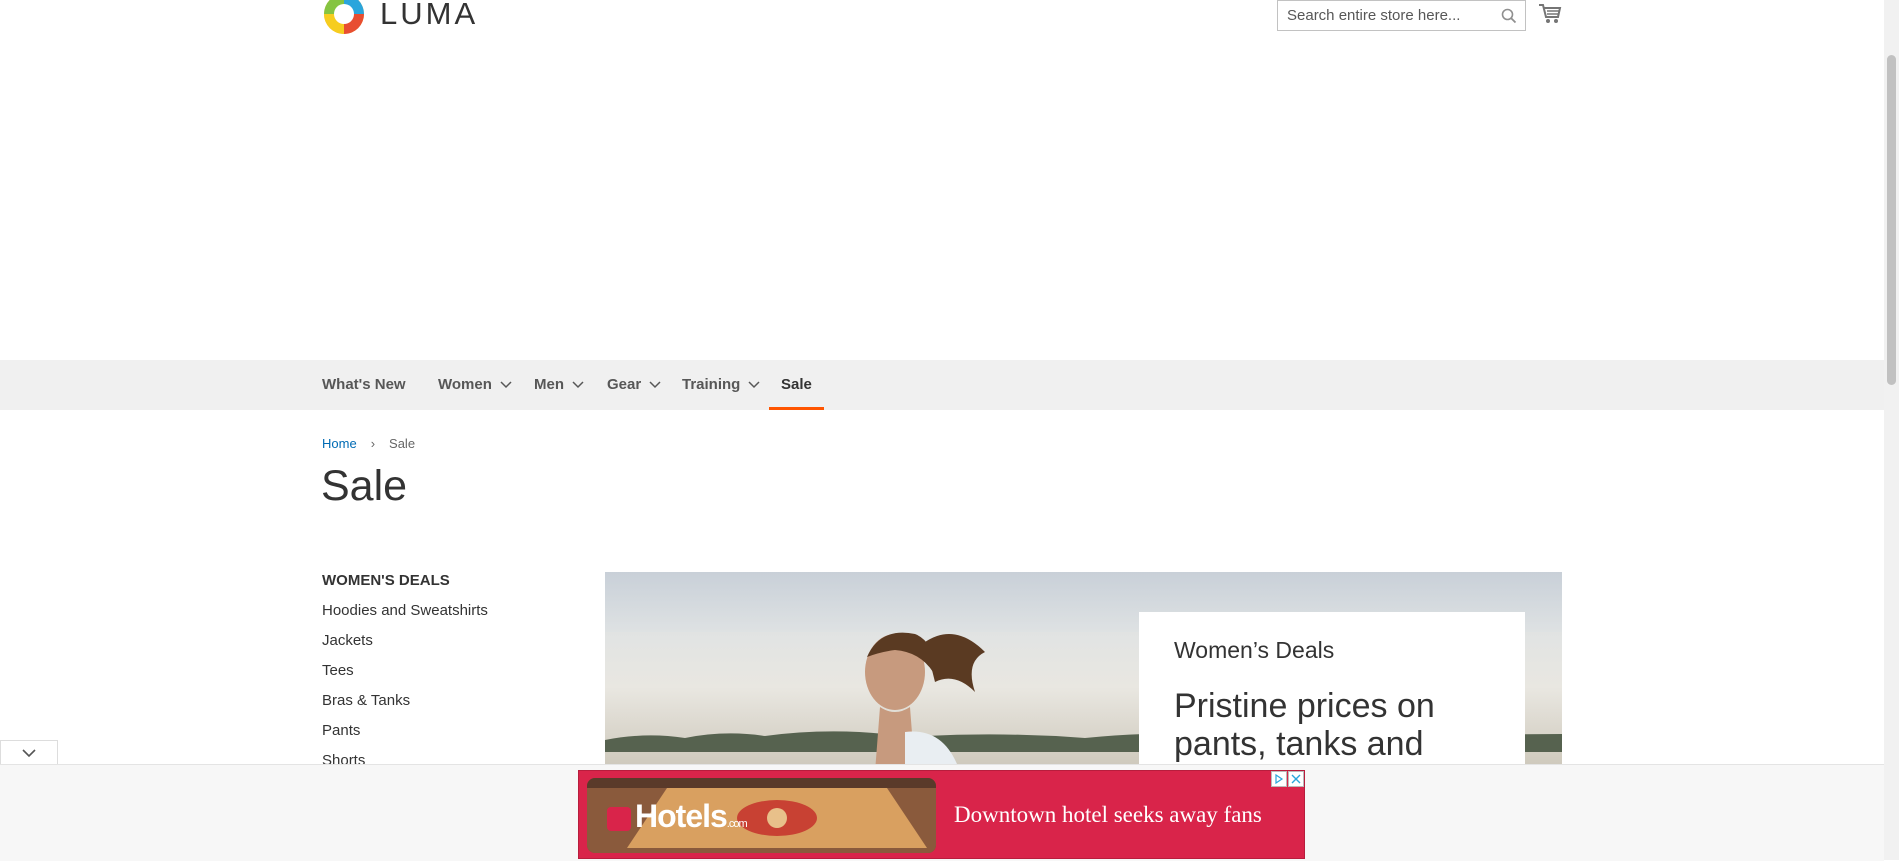 This screenshot has height=861, width=1899. Describe the element at coordinates (1550, 16) in the screenshot. I see `cart-icon` at that location.